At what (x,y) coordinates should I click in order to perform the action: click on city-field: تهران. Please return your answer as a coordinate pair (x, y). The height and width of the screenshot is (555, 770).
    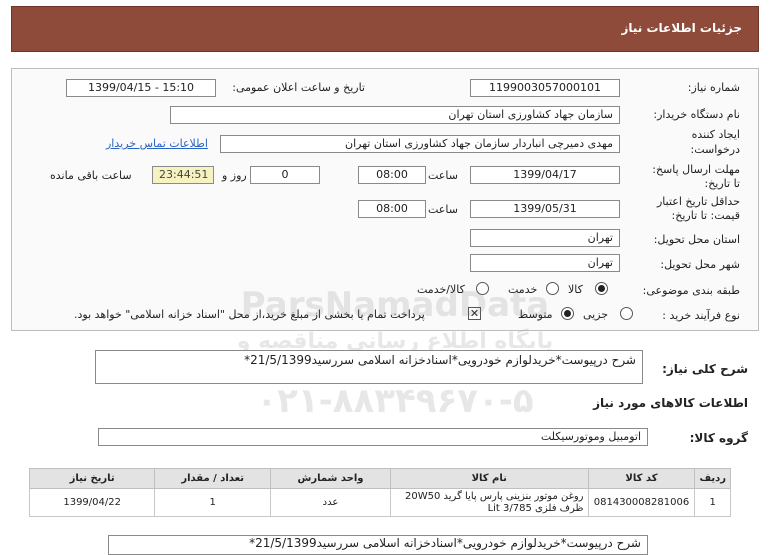
    Looking at the image, I should click on (545, 263).